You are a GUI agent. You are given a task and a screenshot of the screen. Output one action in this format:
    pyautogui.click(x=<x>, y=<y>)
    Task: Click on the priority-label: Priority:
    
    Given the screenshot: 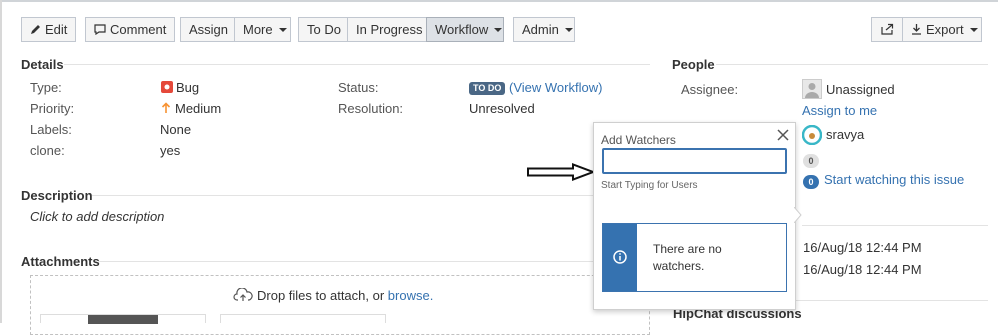 What is the action you would take?
    pyautogui.click(x=52, y=108)
    